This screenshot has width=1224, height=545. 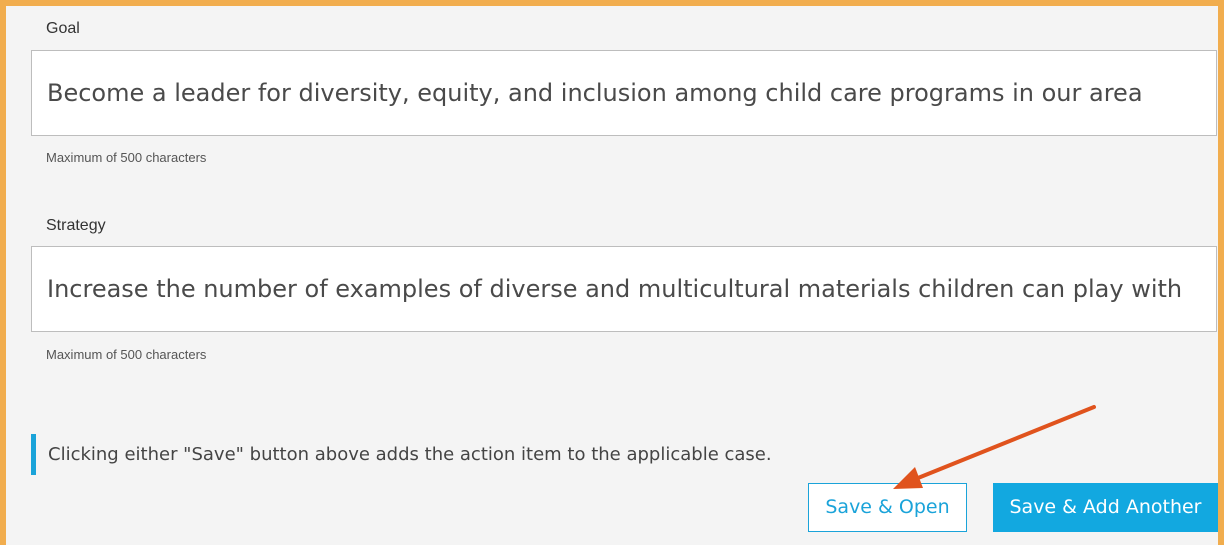 What do you see at coordinates (1105, 507) in the screenshot?
I see `save-and-add-another-button: Save & Add Another` at bounding box center [1105, 507].